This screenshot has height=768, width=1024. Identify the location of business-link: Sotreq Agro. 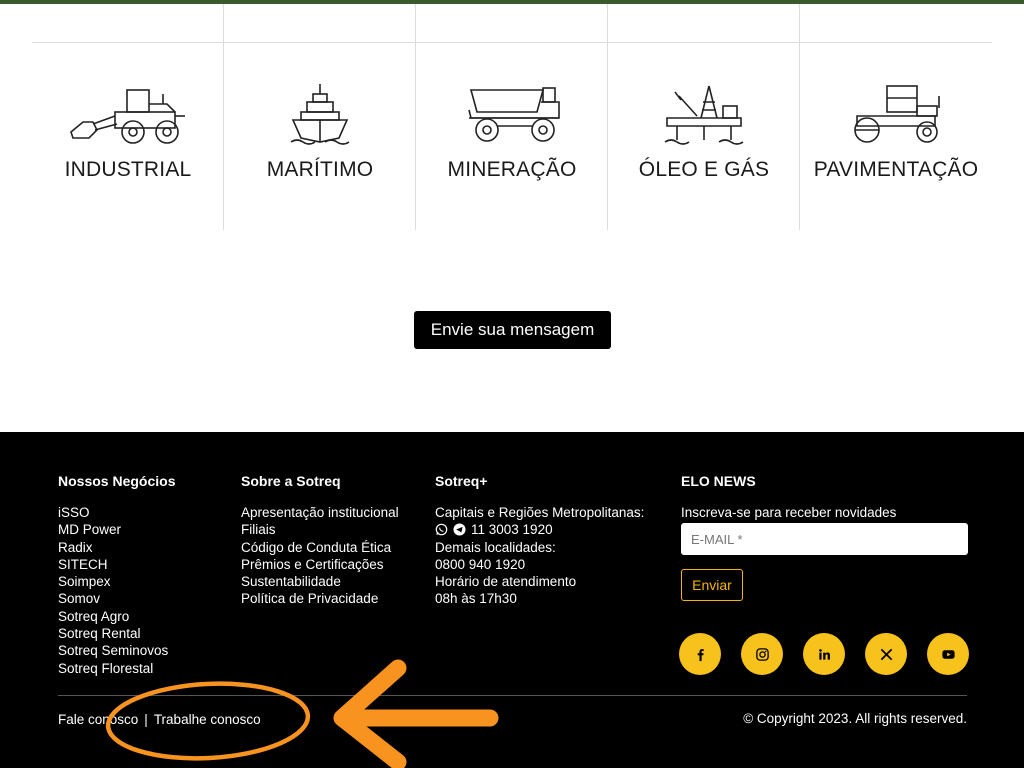
(116, 616).